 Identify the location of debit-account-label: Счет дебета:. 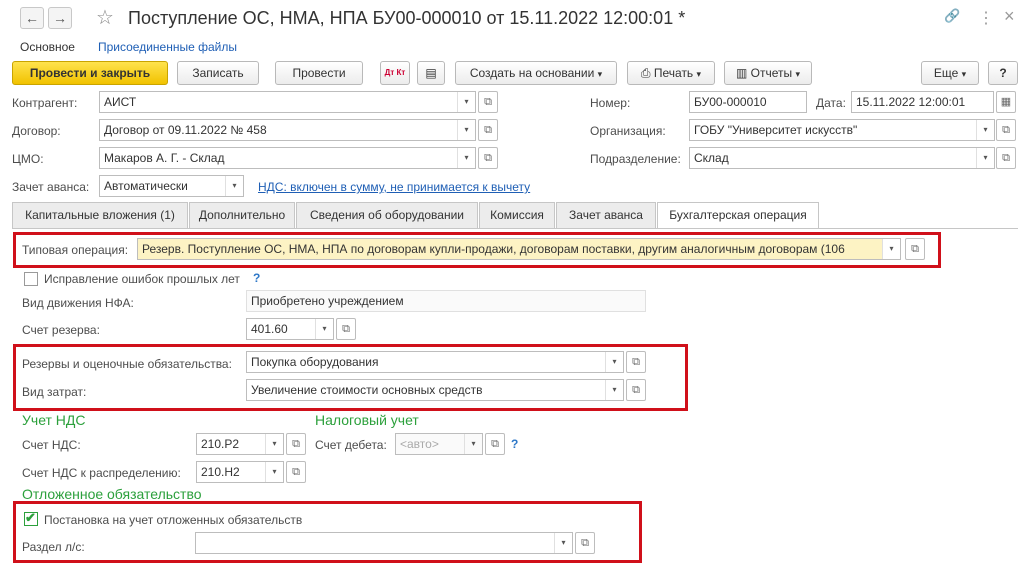
(351, 445).